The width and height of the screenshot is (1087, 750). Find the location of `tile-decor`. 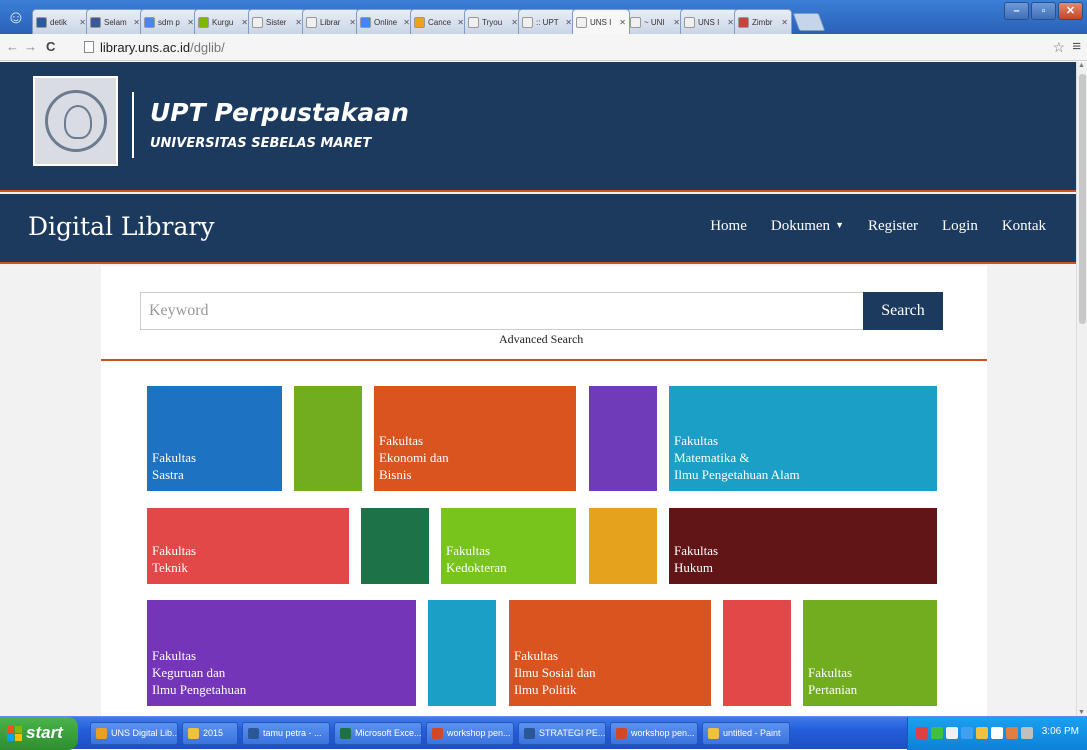

tile-decor is located at coordinates (623, 546).